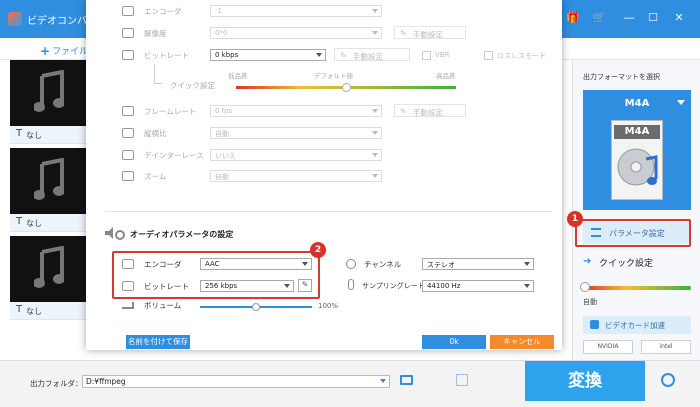 The width and height of the screenshot is (700, 407). Describe the element at coordinates (155, 33) in the screenshot. I see `resolution-label: 解像度` at that location.